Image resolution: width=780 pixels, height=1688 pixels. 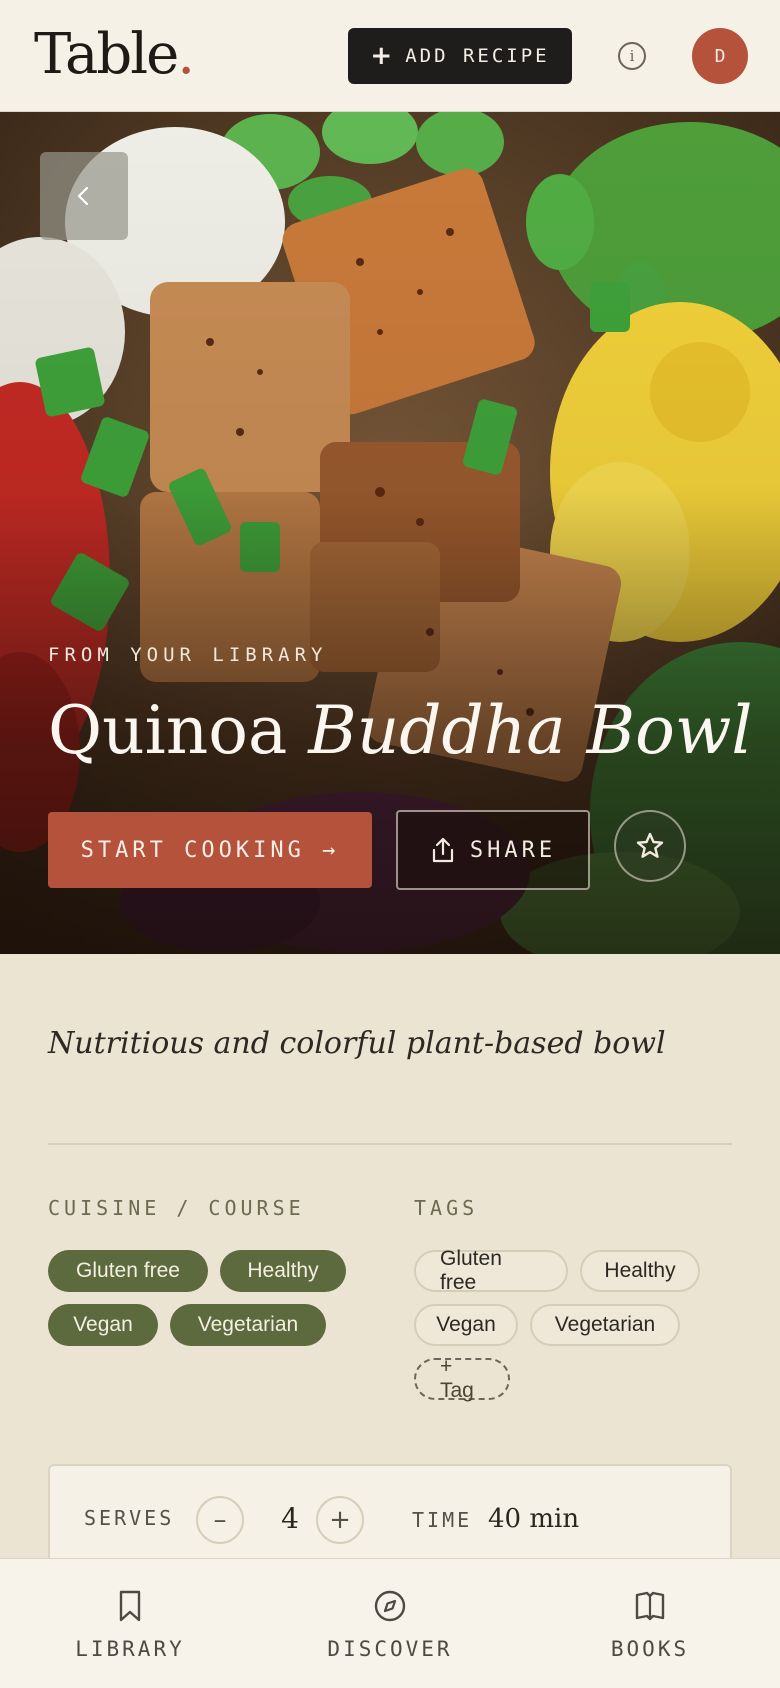 I want to click on nav-item-books: BOOKS, so click(x=650, y=1623).